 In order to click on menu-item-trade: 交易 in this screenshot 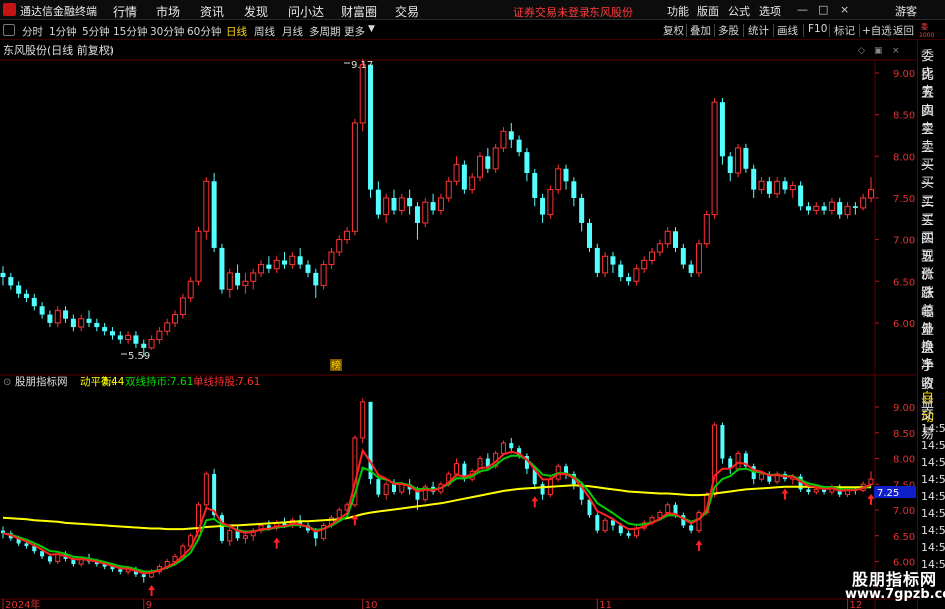, I will do `click(407, 11)`.